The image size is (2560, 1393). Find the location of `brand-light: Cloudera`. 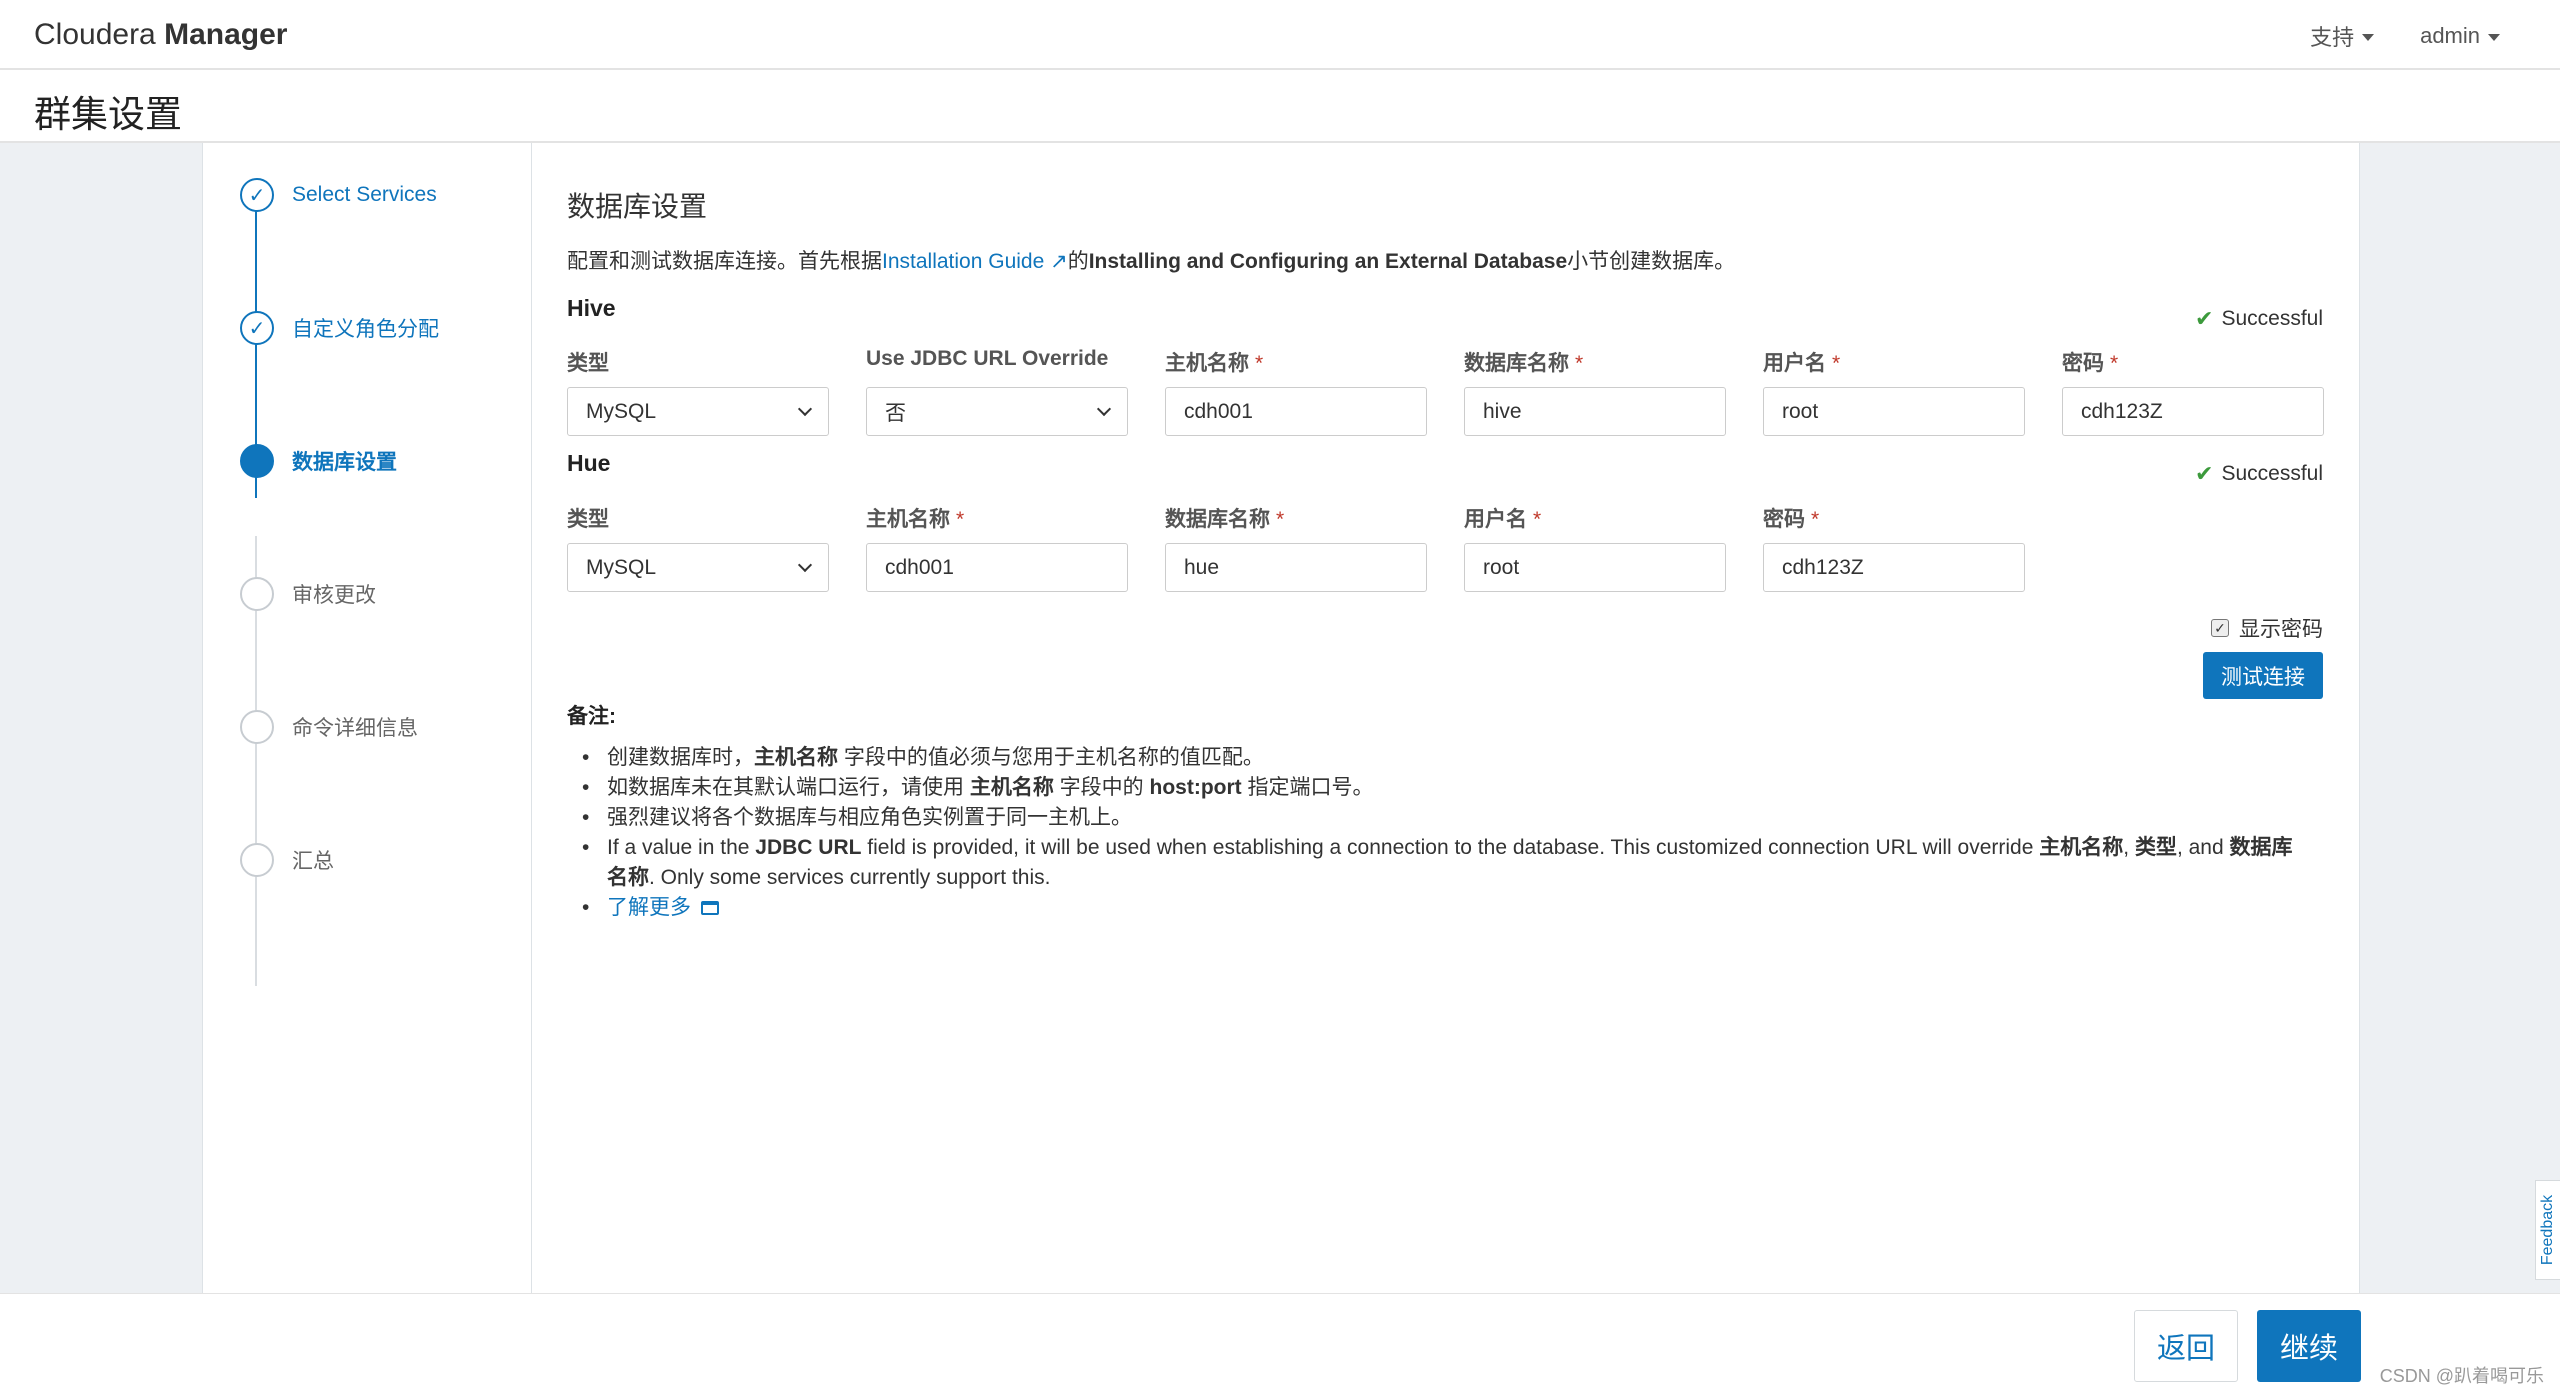

brand-light: Cloudera is located at coordinates (95, 34).